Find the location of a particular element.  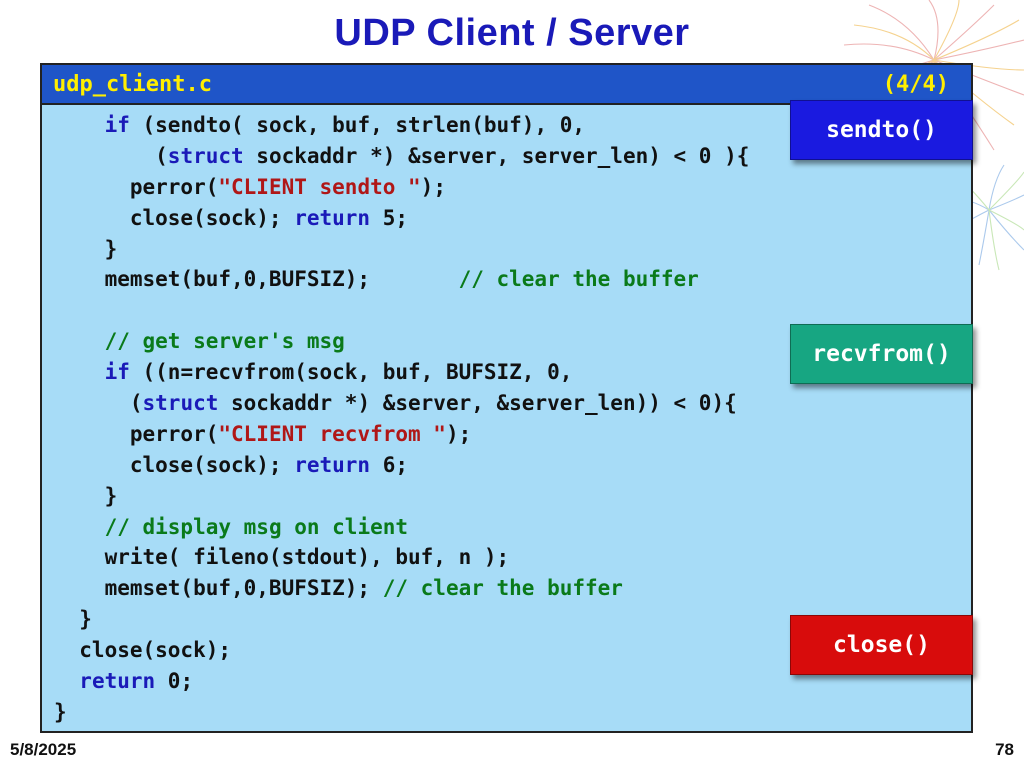

code-comment: // display msg on client is located at coordinates (256, 526).